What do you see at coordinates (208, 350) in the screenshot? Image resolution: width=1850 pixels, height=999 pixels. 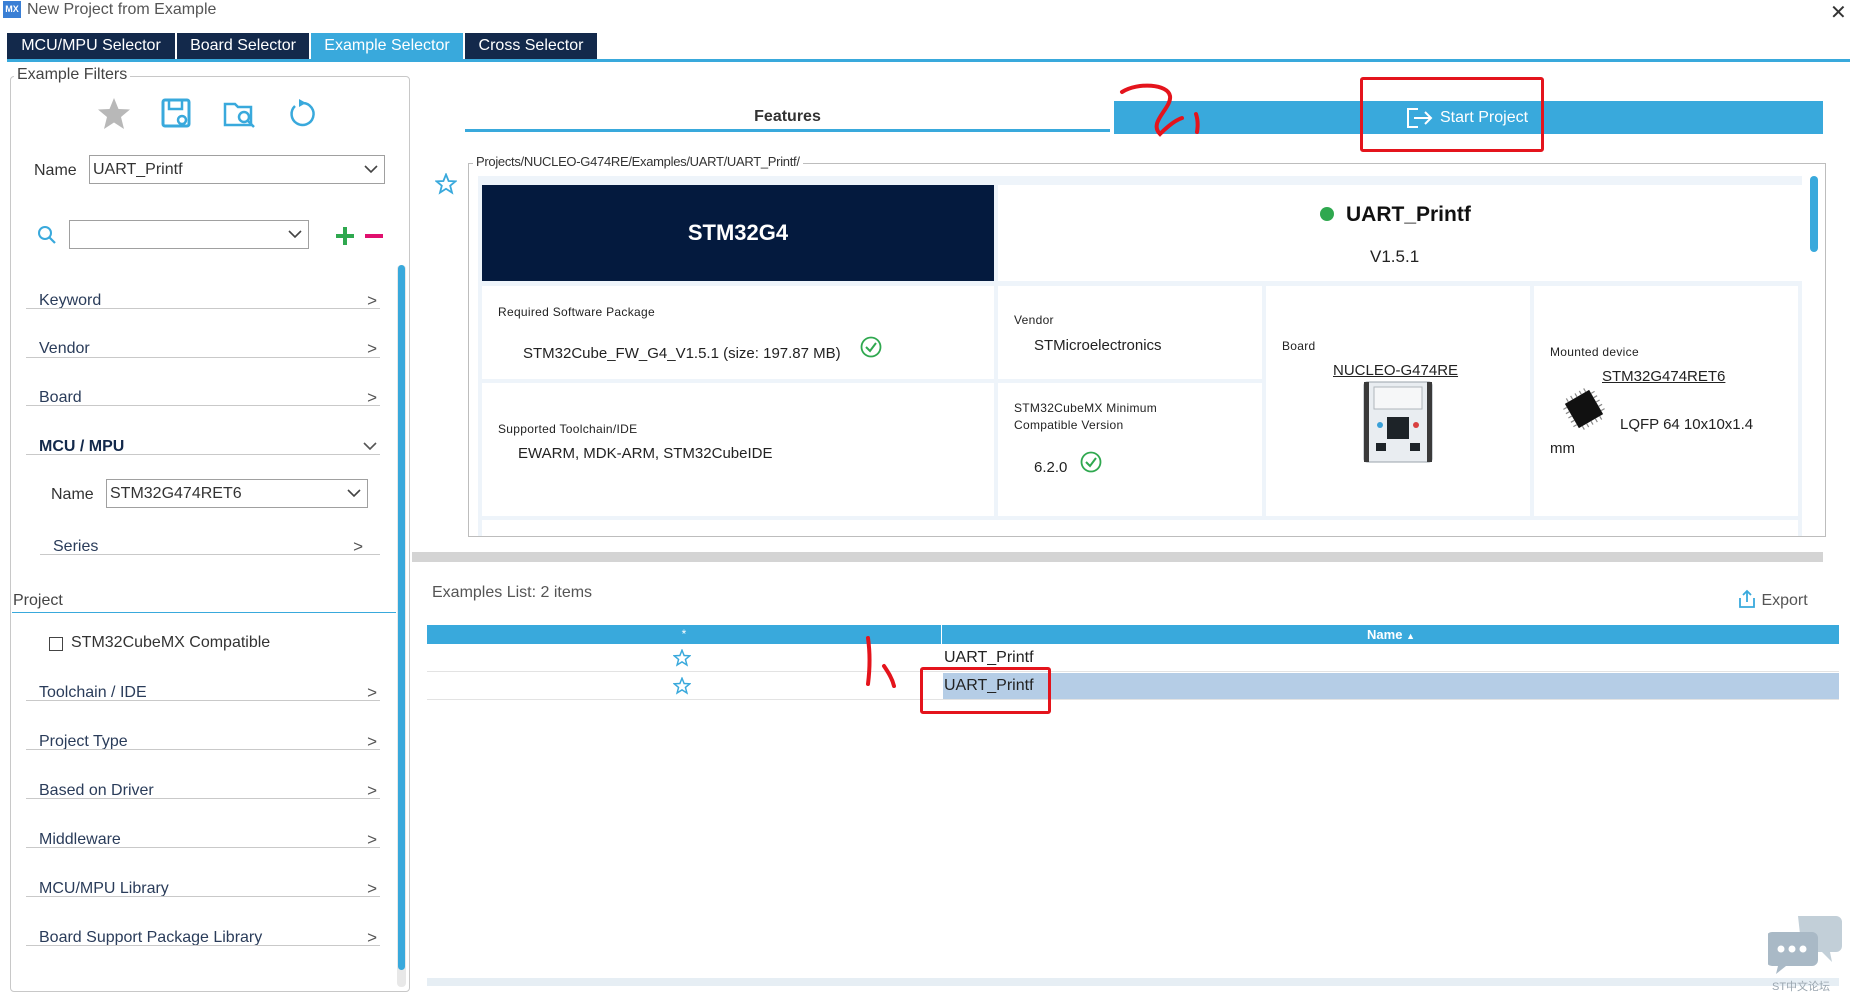 I see `filter-vendor: Vendor >` at bounding box center [208, 350].